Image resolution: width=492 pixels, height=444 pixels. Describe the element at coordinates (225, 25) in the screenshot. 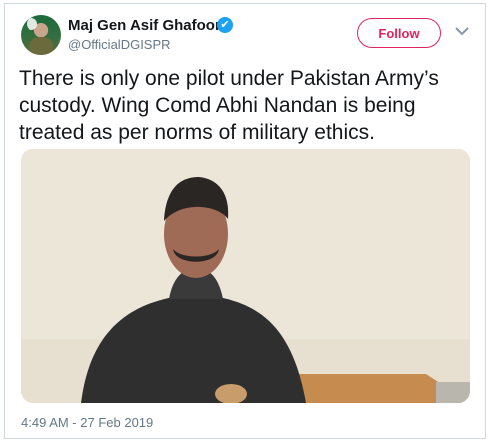

I see `verified-badge-icon: ✔` at that location.